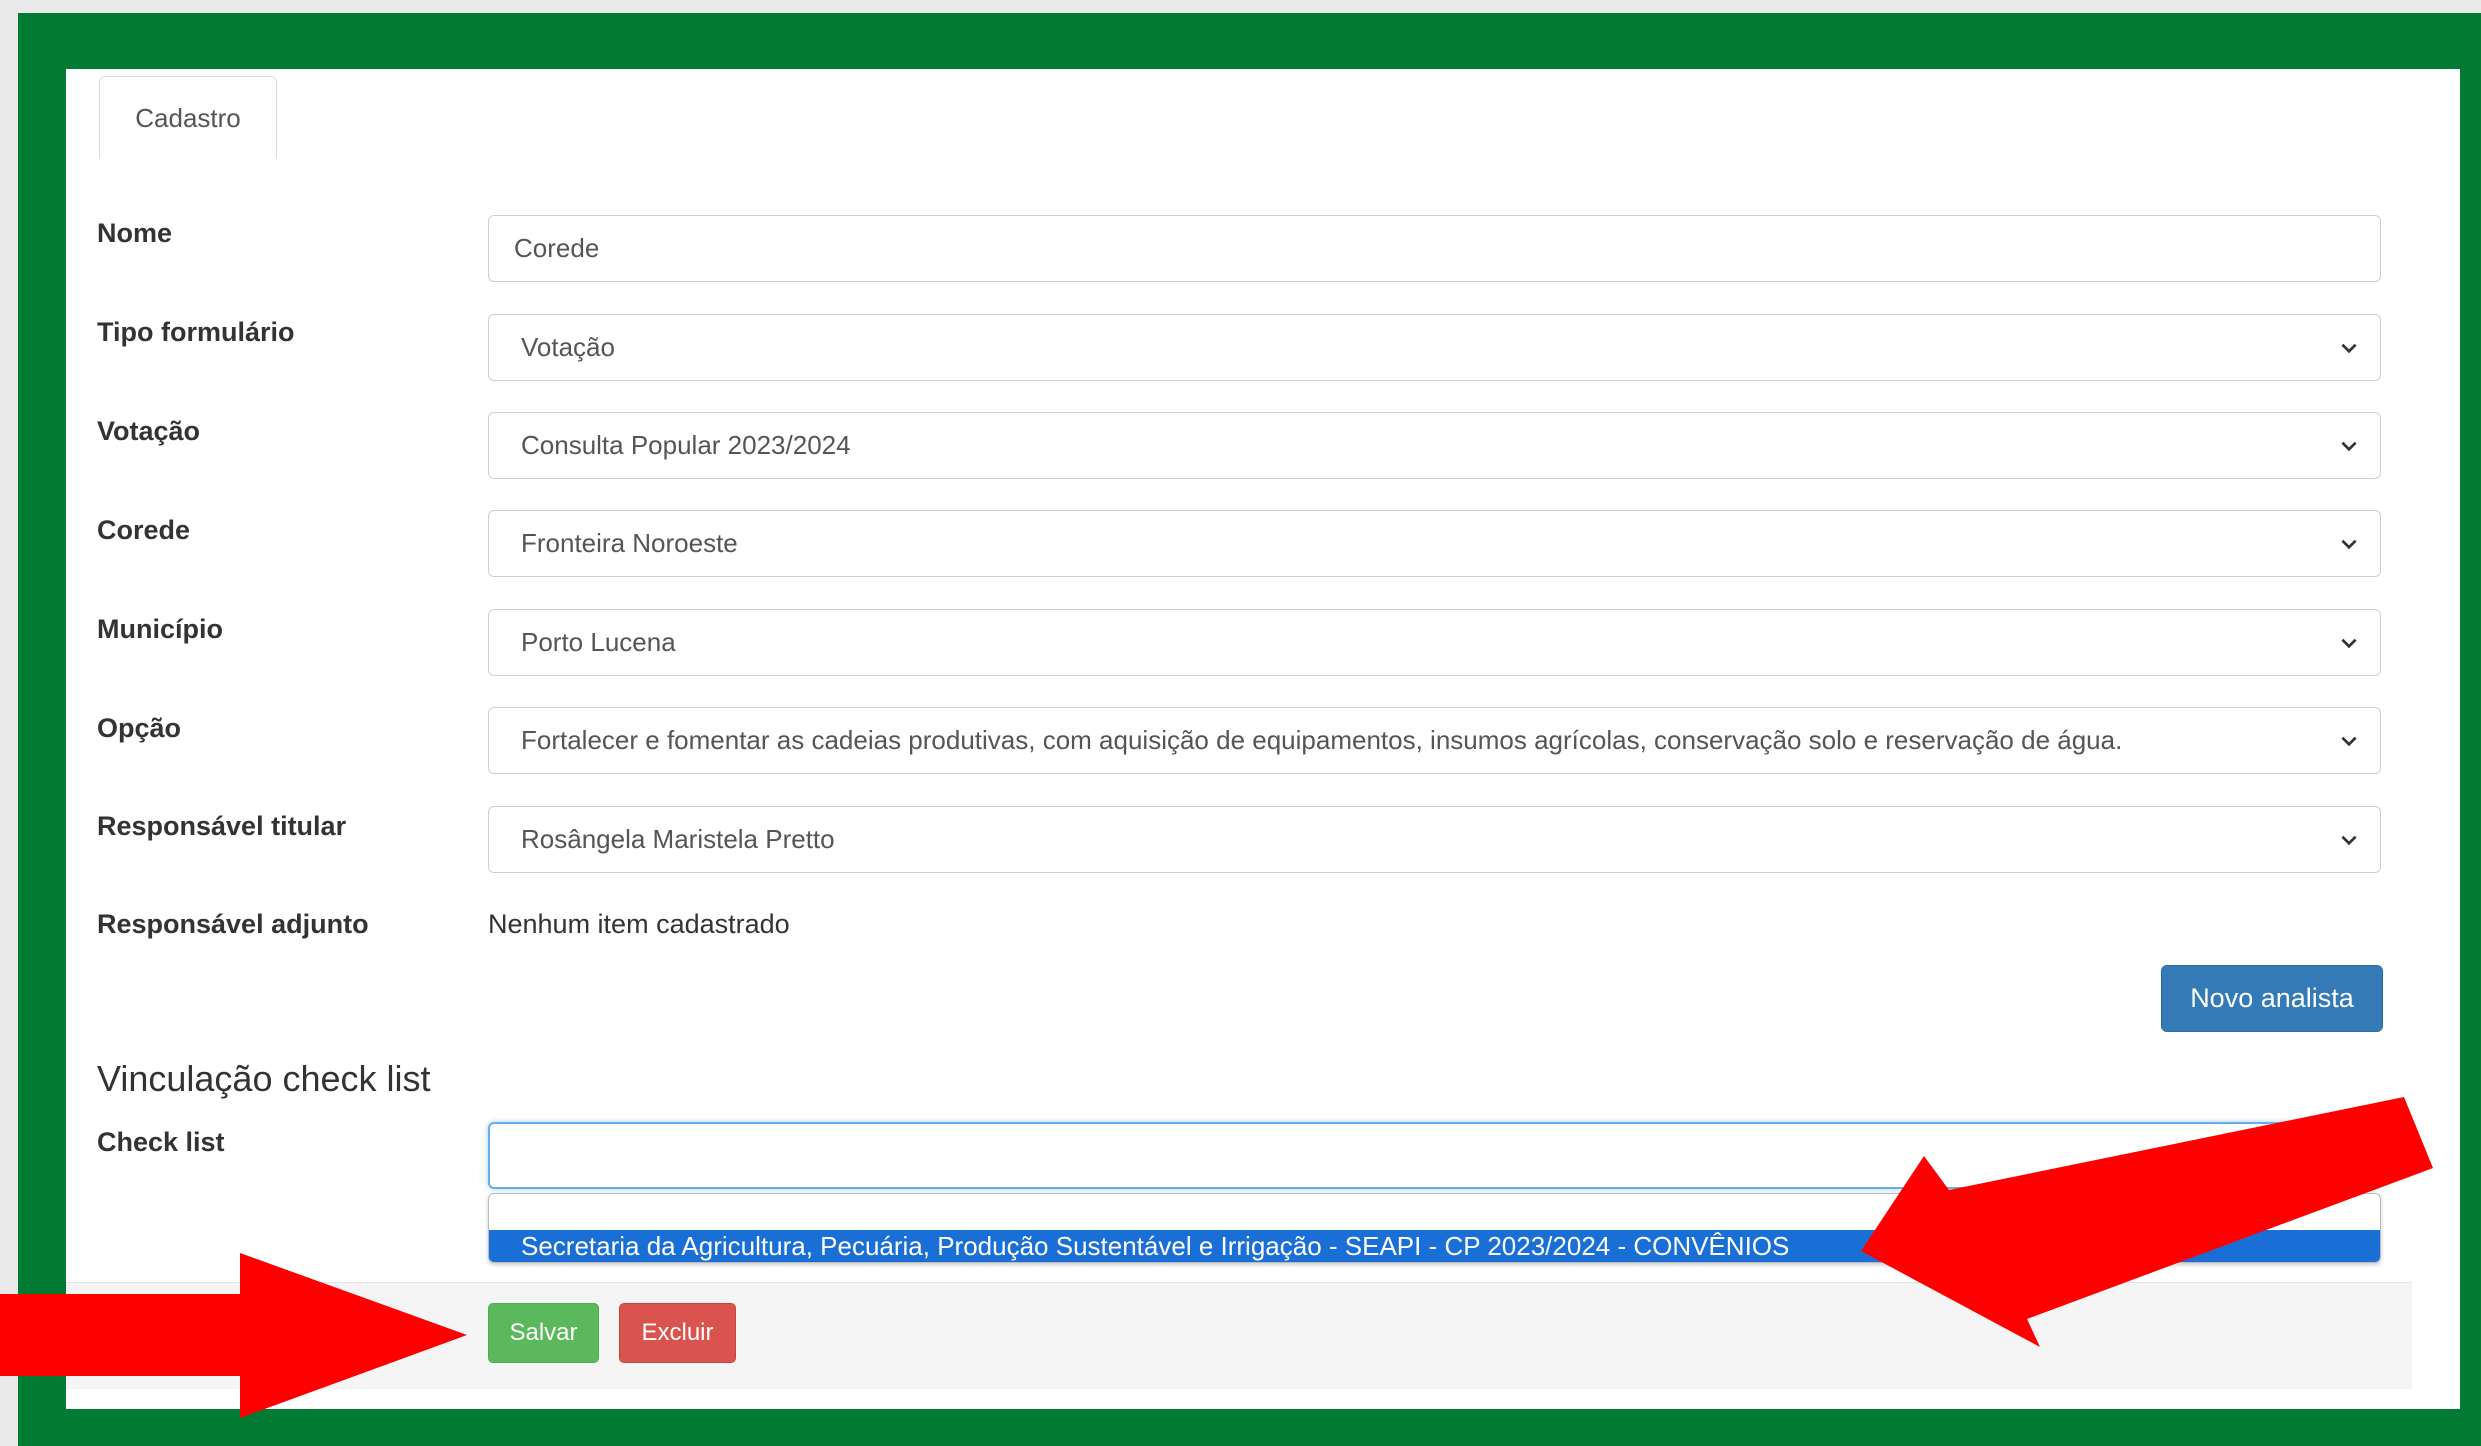 The image size is (2481, 1446). Describe the element at coordinates (2147, 1222) in the screenshot. I see `arrow-to-dropdown-option` at that location.